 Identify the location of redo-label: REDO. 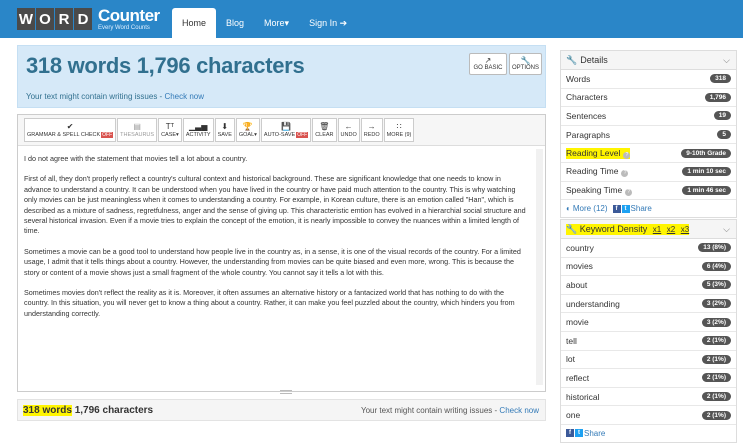
(371, 134).